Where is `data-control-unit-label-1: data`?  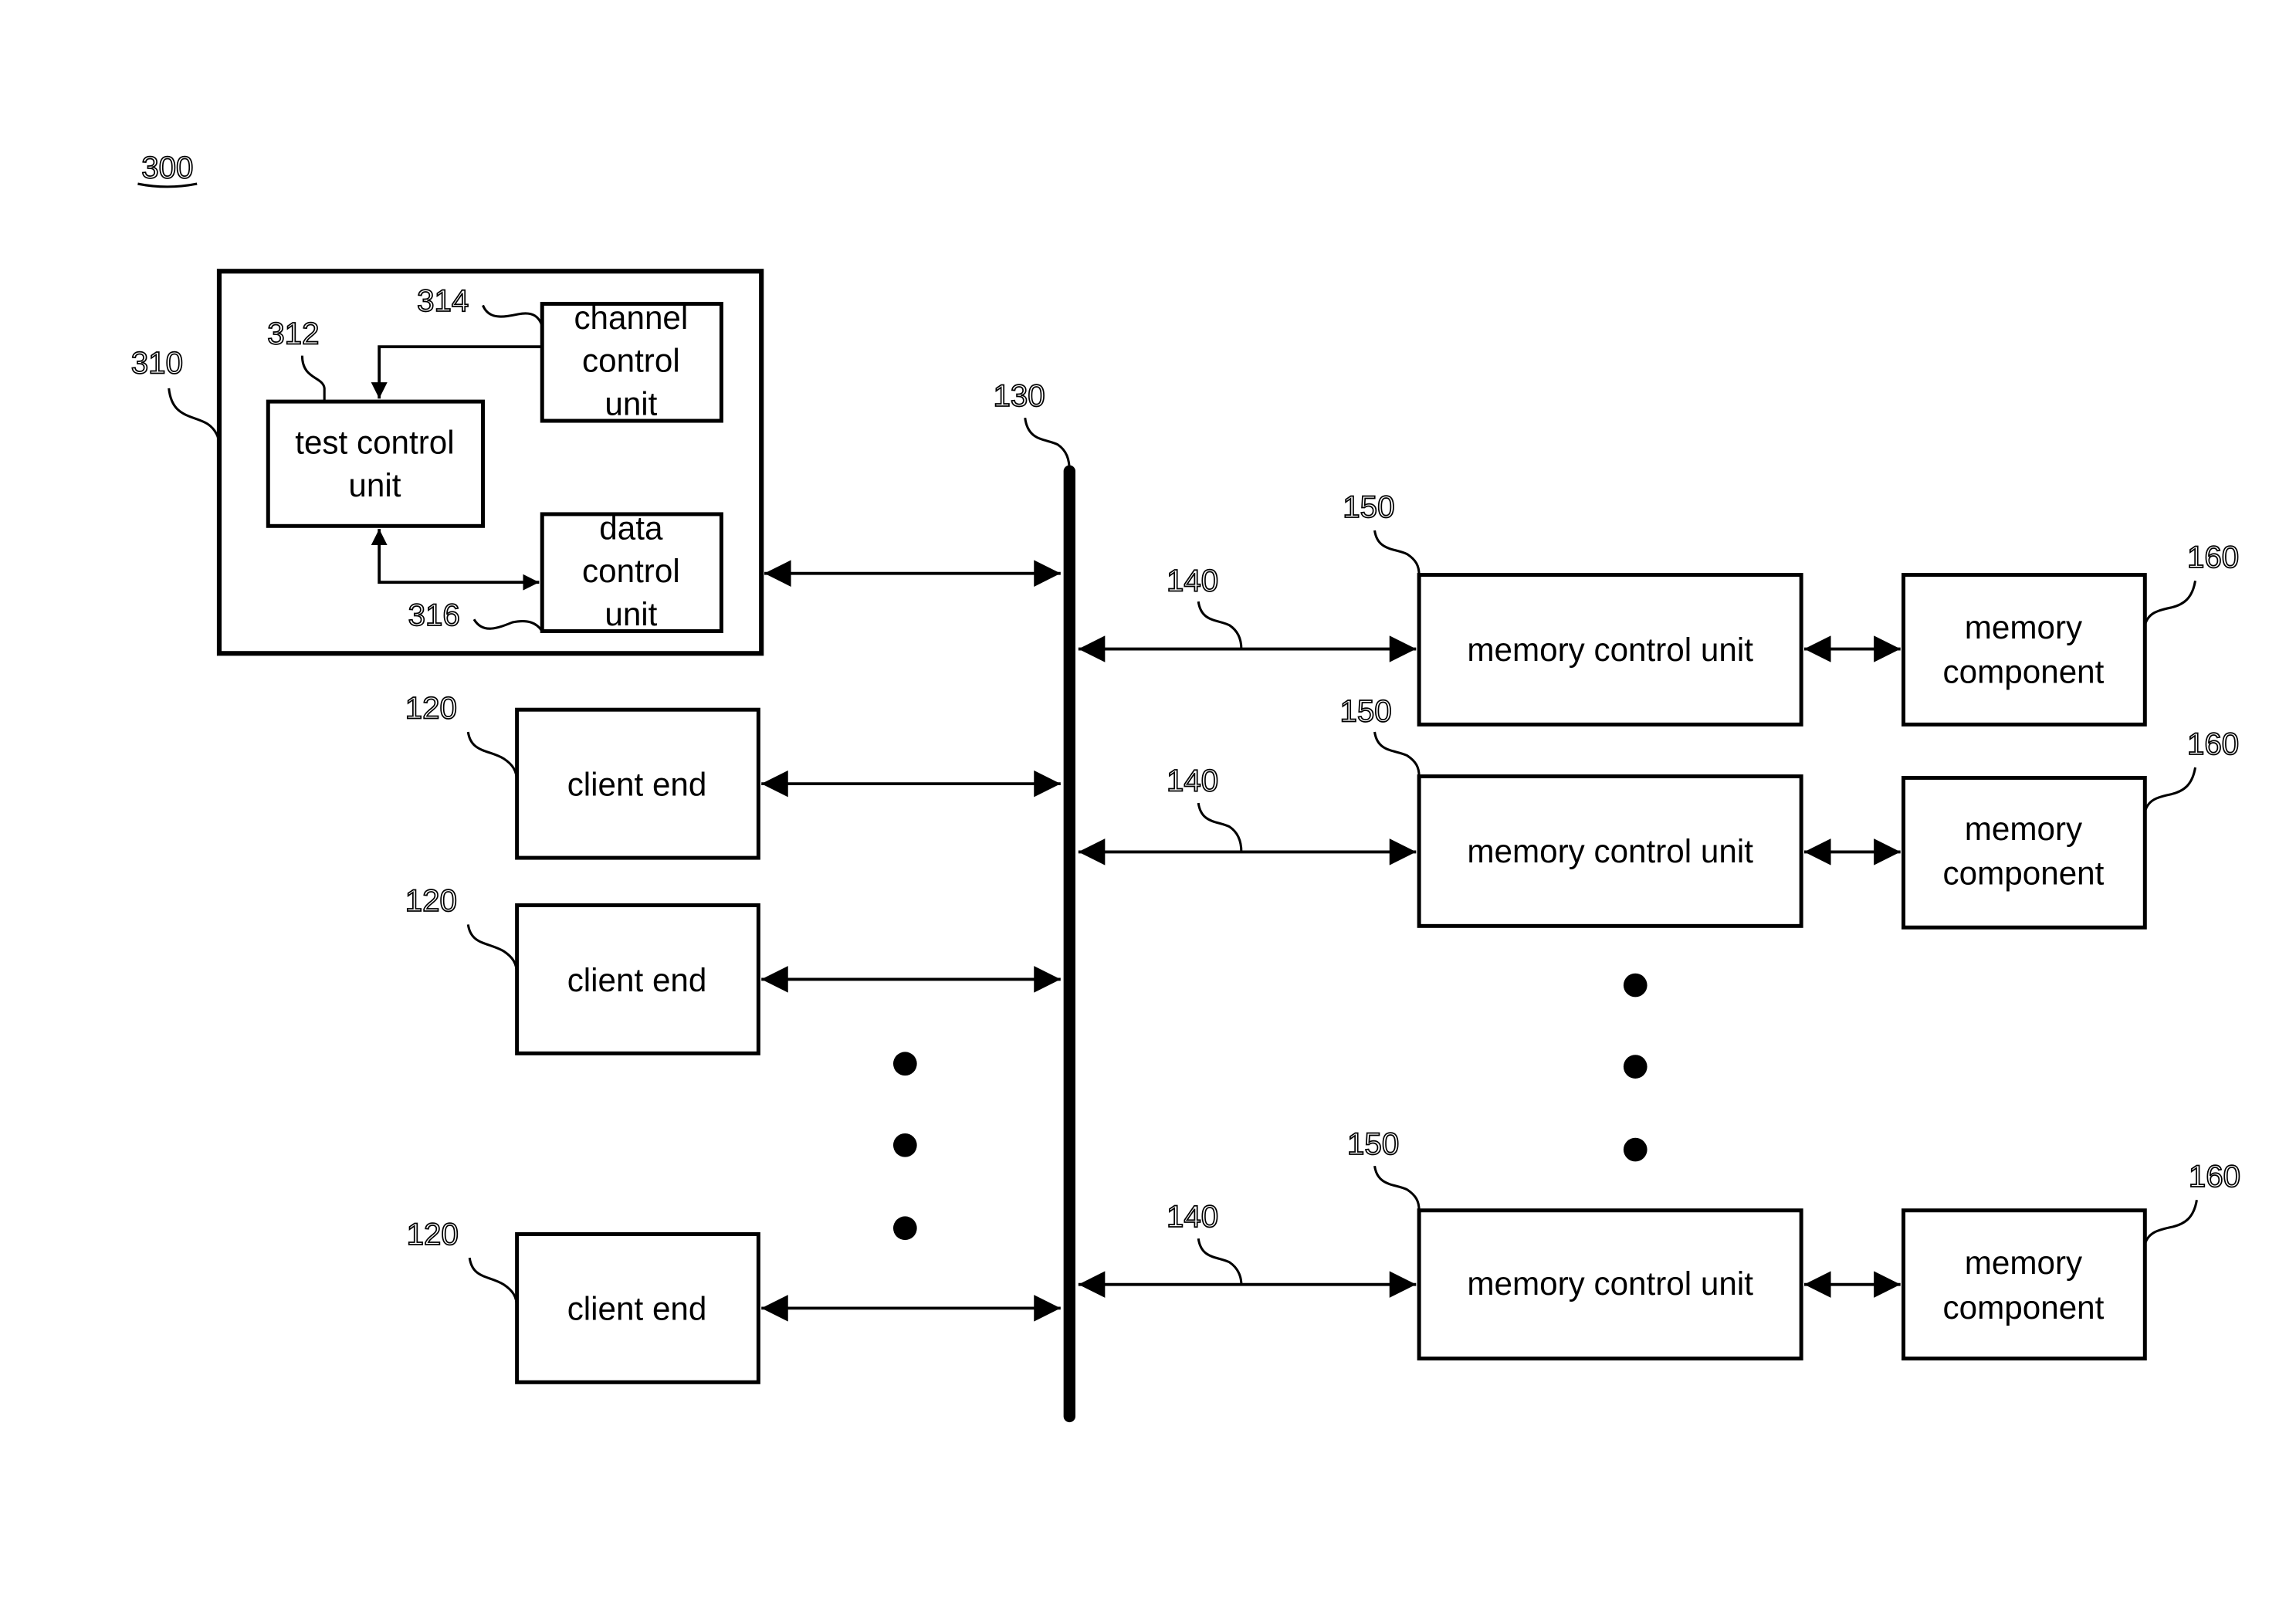 data-control-unit-label-1: data is located at coordinates (631, 528).